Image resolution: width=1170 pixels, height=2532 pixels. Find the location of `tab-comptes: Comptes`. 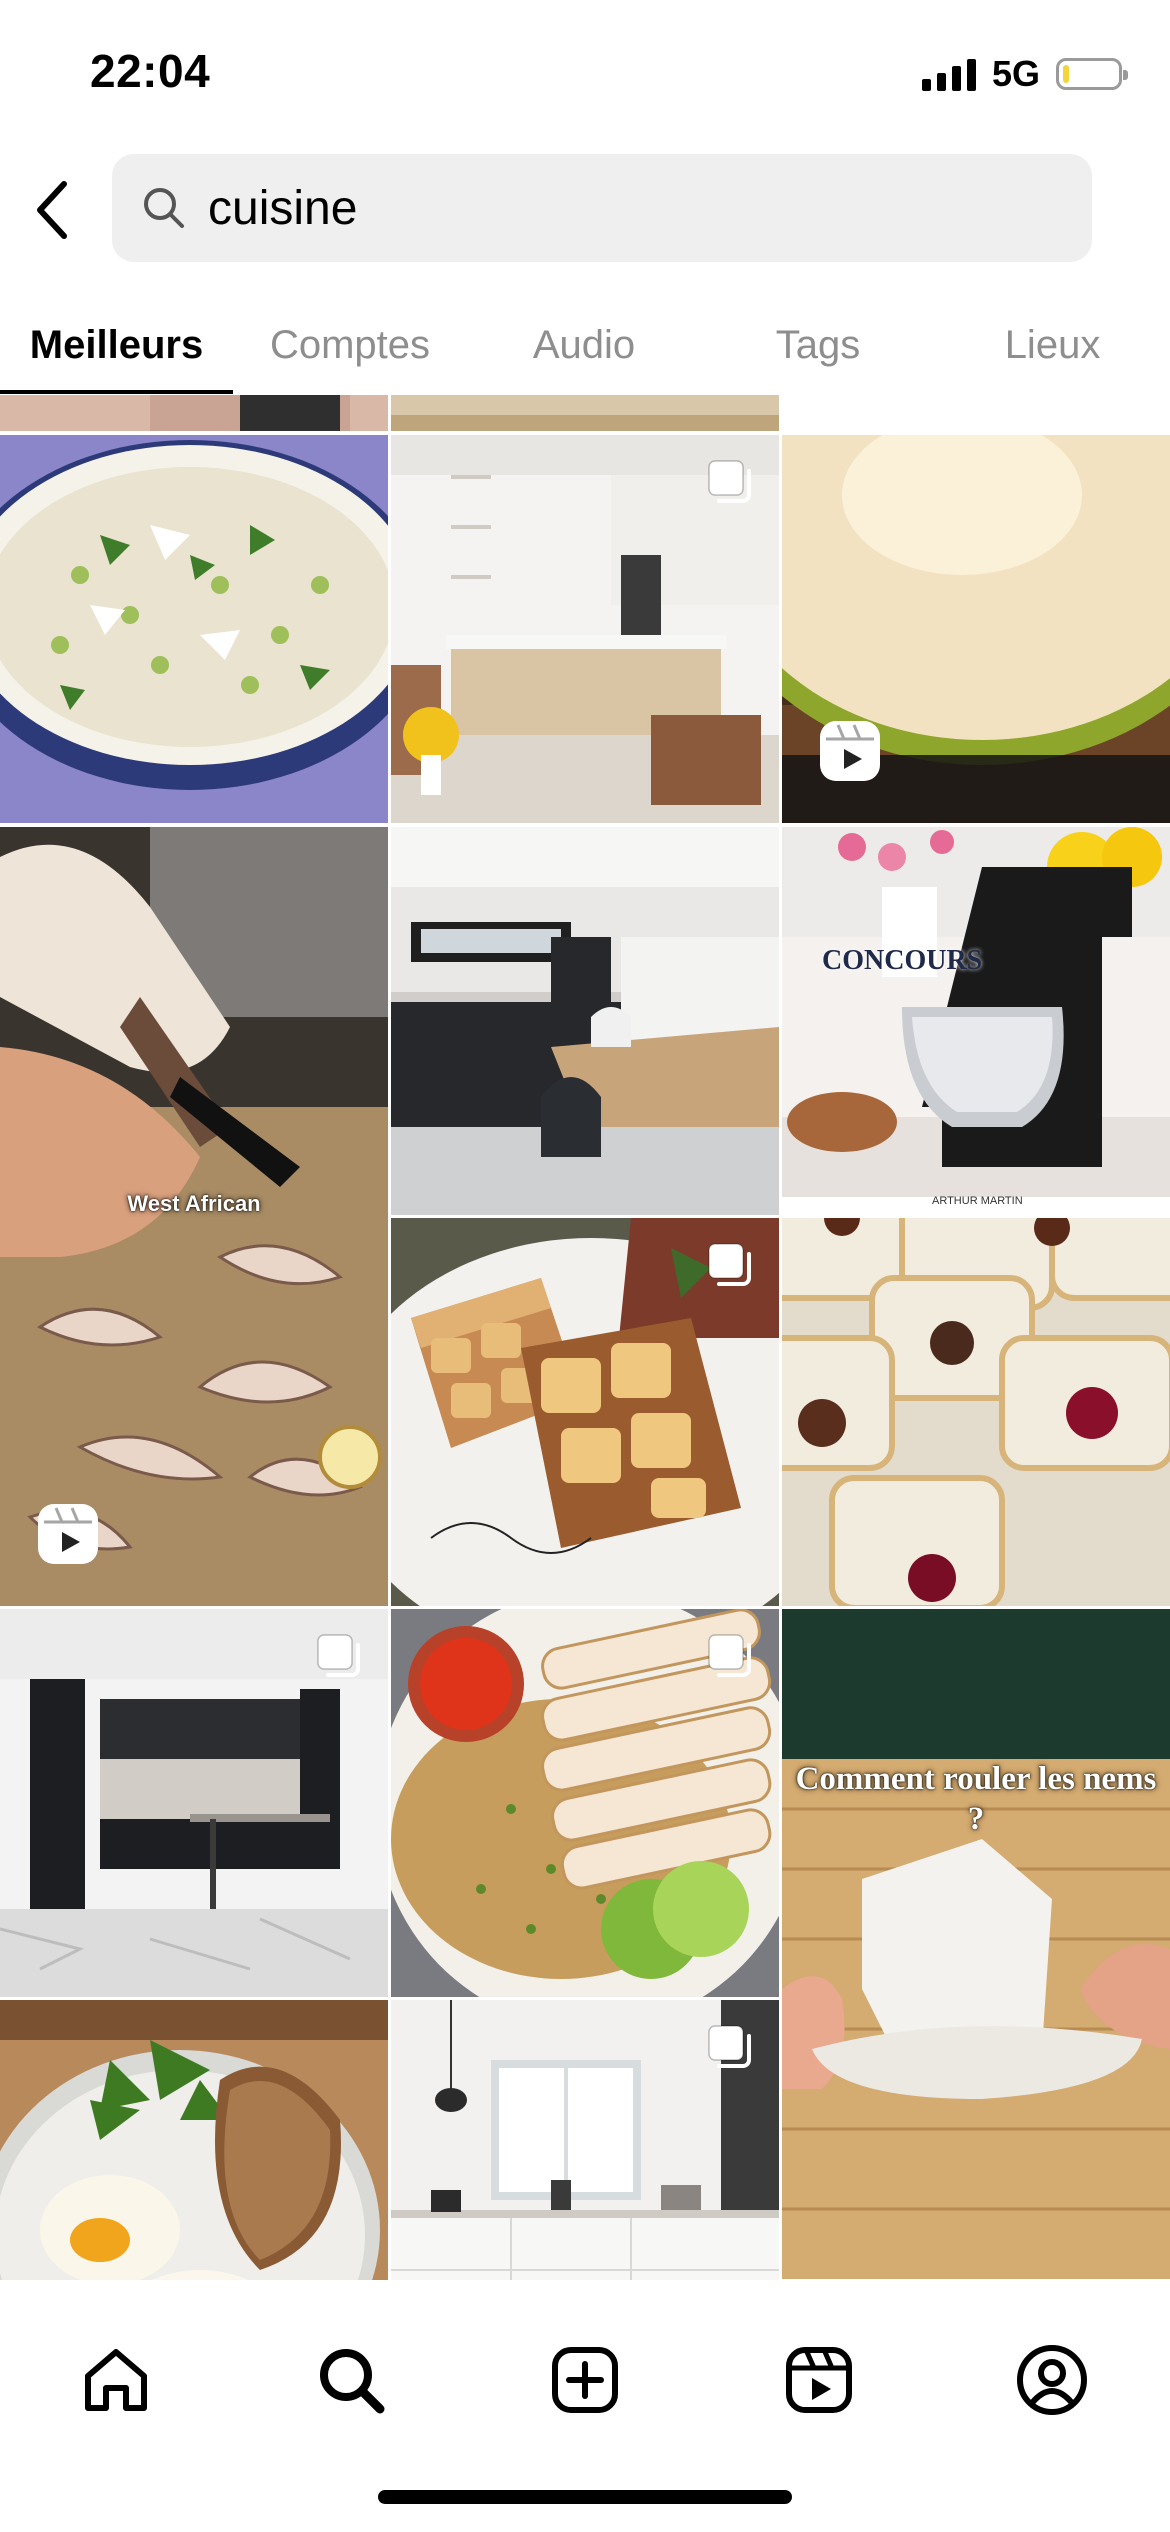

tab-comptes: Comptes is located at coordinates (350, 345).